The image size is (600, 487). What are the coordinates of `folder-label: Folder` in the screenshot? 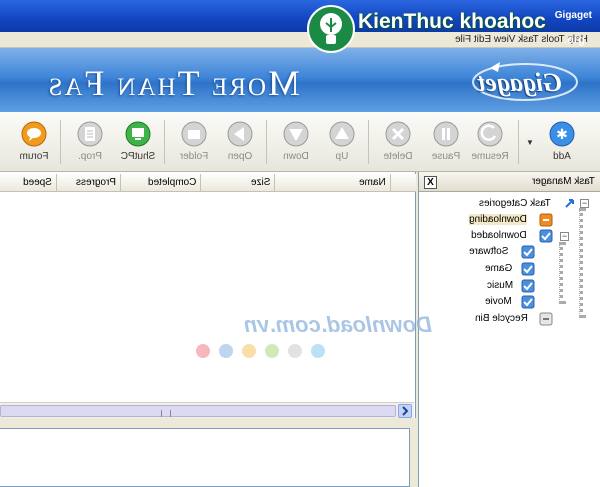 It's located at (194, 156).